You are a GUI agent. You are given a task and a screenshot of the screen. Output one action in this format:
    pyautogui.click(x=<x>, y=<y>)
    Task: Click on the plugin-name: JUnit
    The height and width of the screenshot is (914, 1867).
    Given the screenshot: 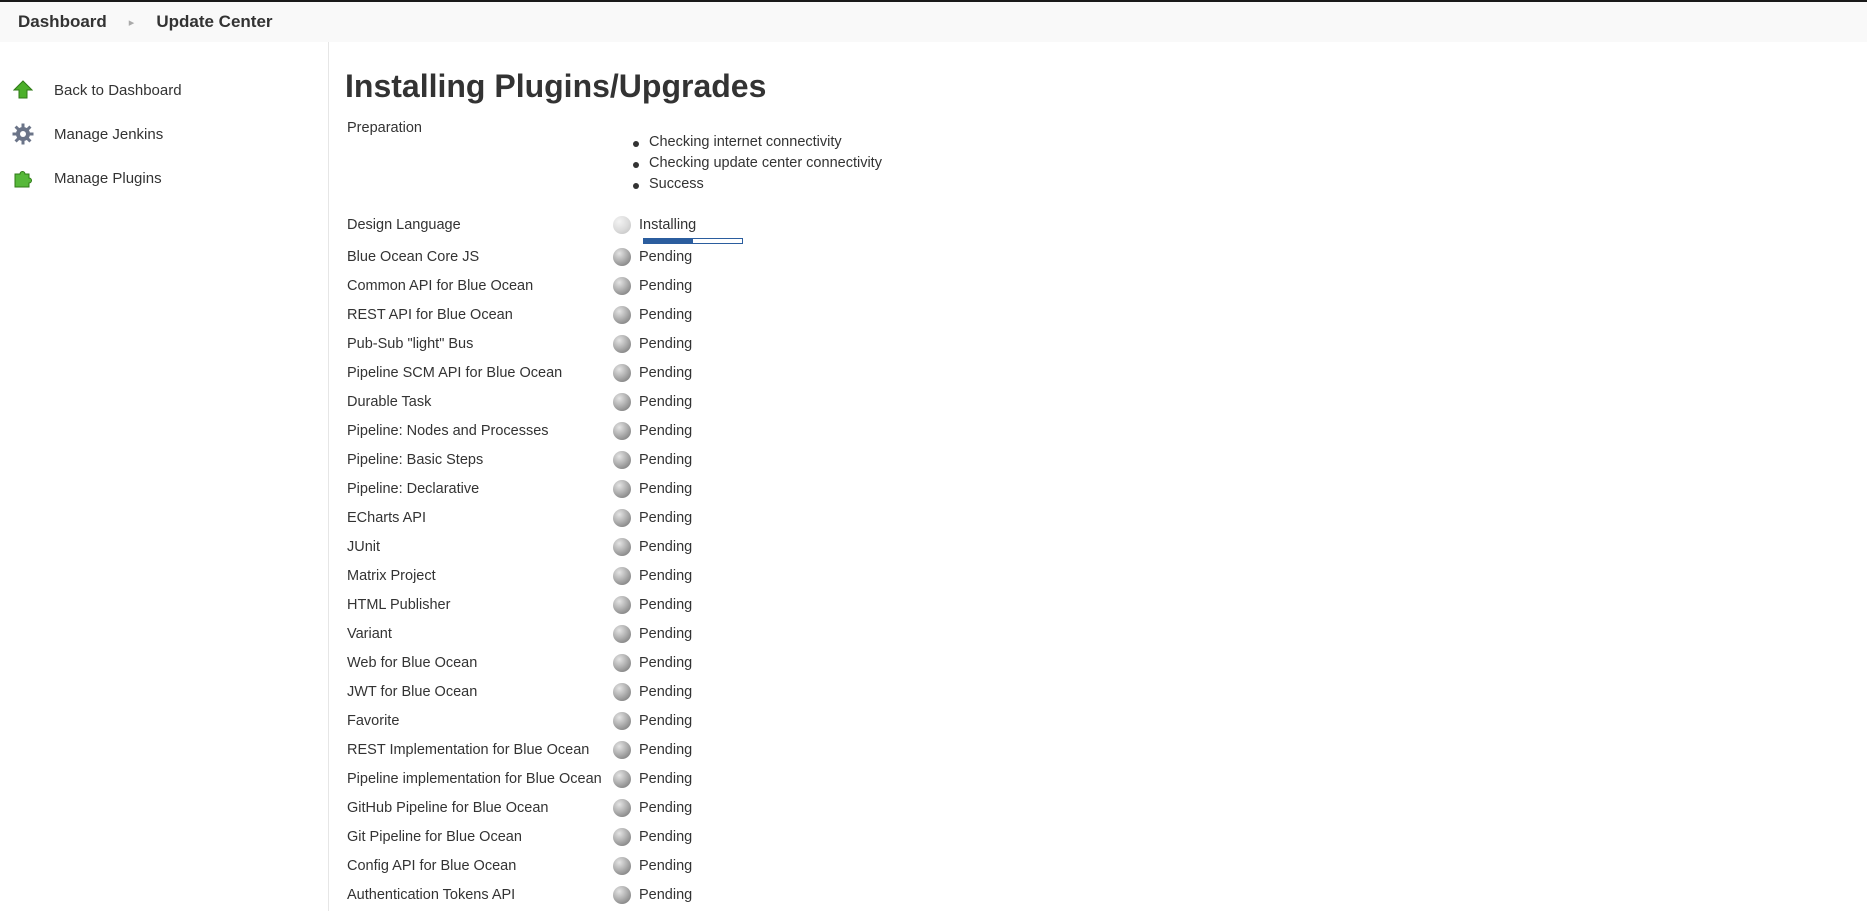 What is the action you would take?
    pyautogui.click(x=364, y=547)
    